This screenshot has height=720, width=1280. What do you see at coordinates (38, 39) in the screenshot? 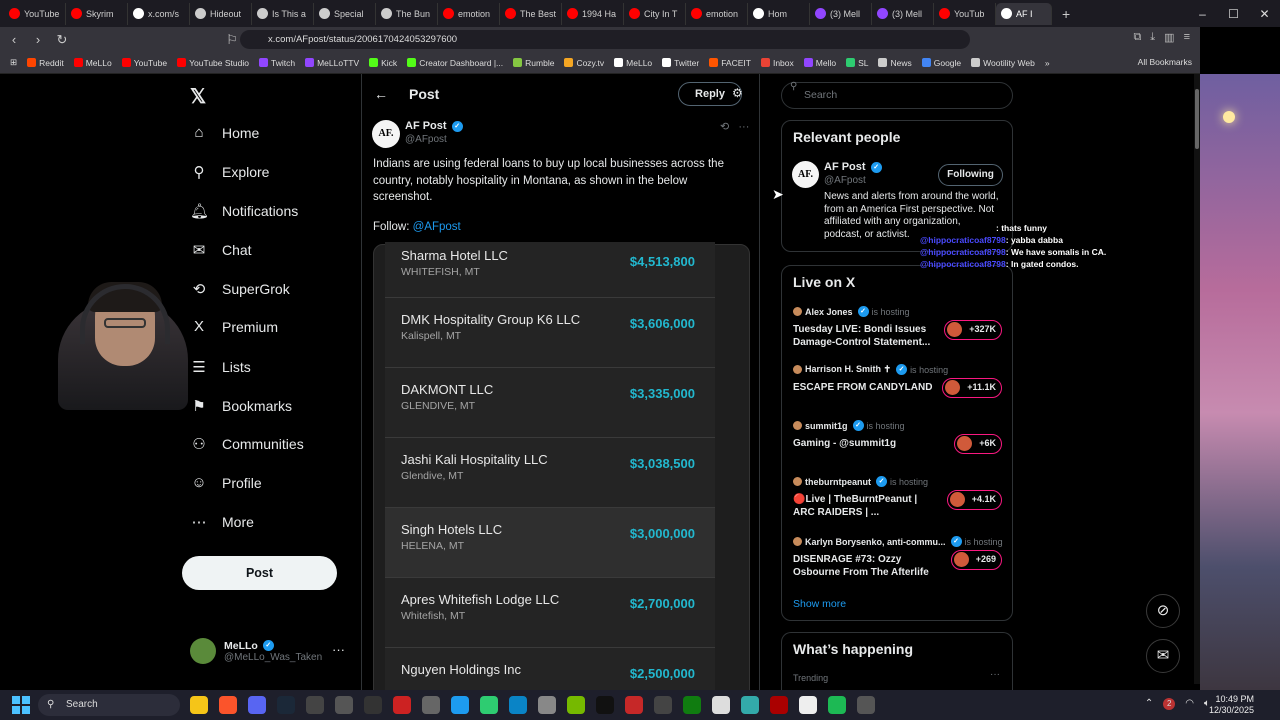
I see `forward-icon: ›` at bounding box center [38, 39].